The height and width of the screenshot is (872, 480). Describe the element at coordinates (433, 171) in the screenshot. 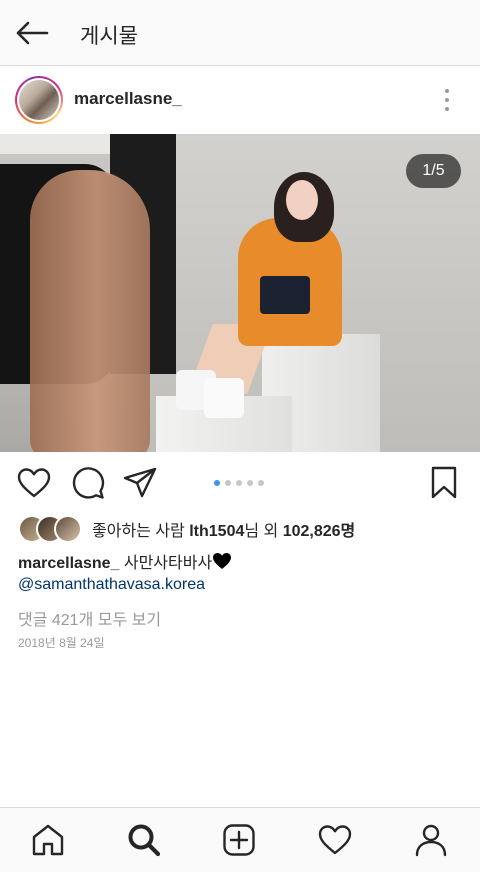

I see `image-counter-badge: 1/5` at that location.